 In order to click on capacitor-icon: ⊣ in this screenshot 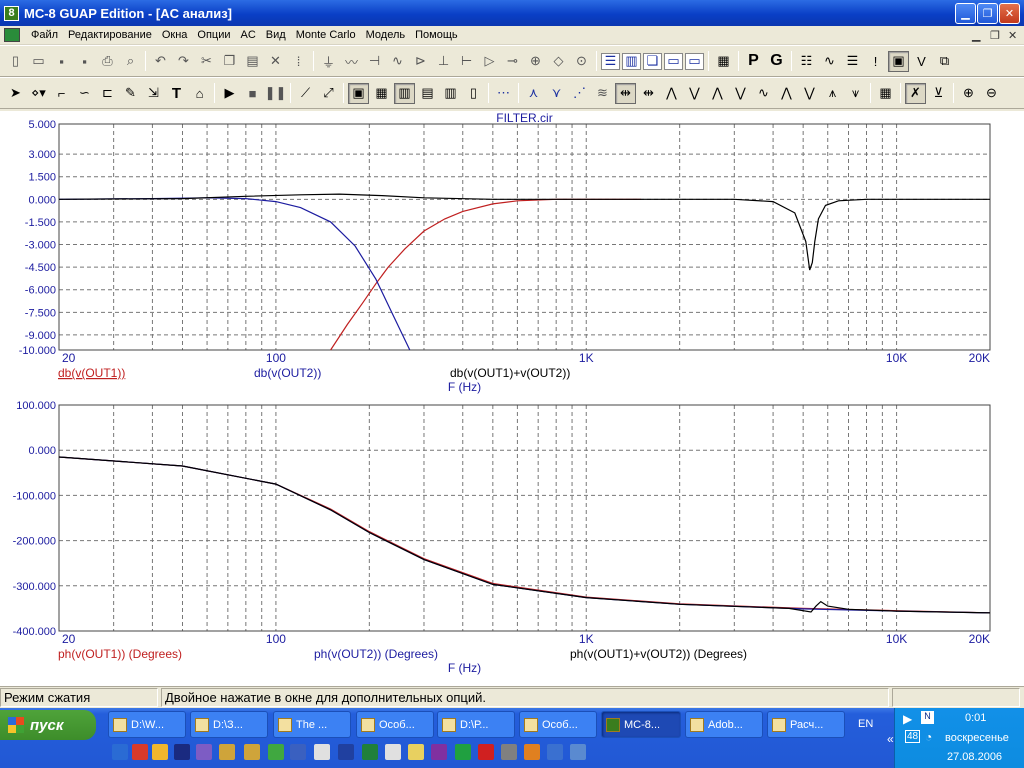, I will do `click(374, 61)`.